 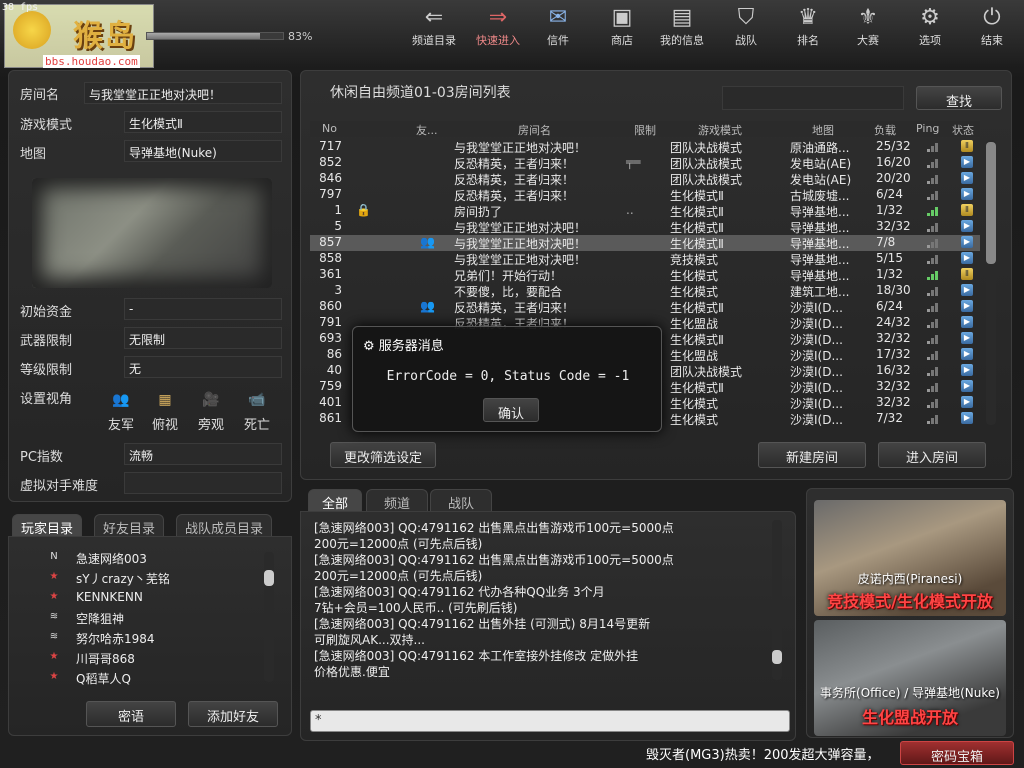 I want to click on room-row: 857 与我堂堂正正地对决吧！ 生化模式Ⅱ 导弹基地... 7/8 👥 ▶, so click(x=645, y=243).